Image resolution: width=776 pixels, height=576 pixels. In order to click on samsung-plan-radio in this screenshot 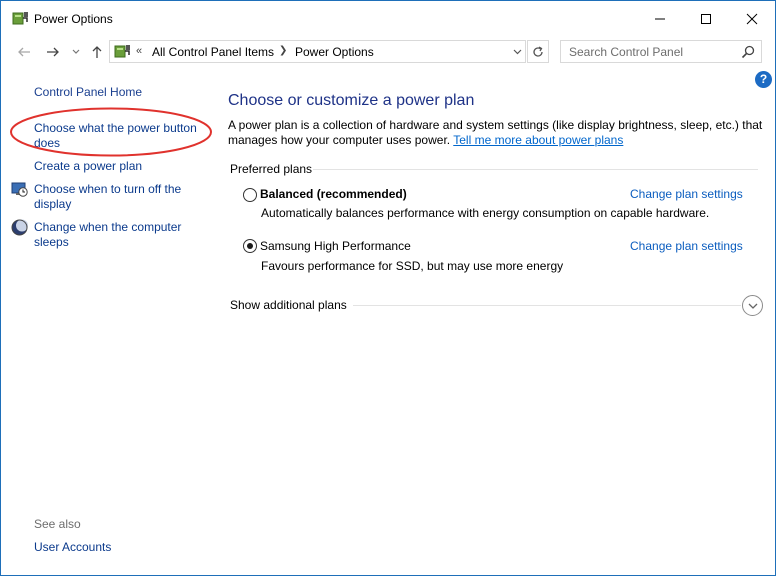, I will do `click(250, 246)`.